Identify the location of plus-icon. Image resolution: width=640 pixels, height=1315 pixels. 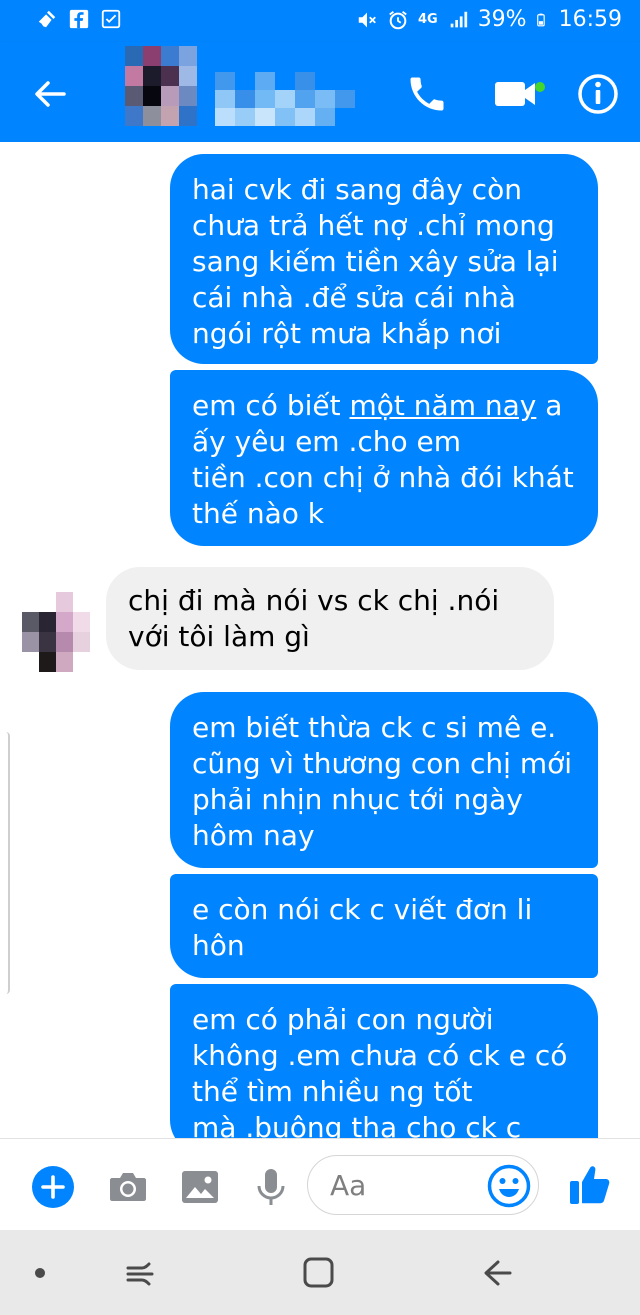
(53, 1187).